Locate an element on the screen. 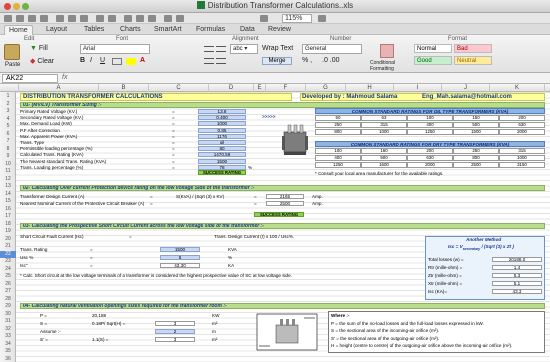  paste-big-icon is located at coordinates (12, 52).